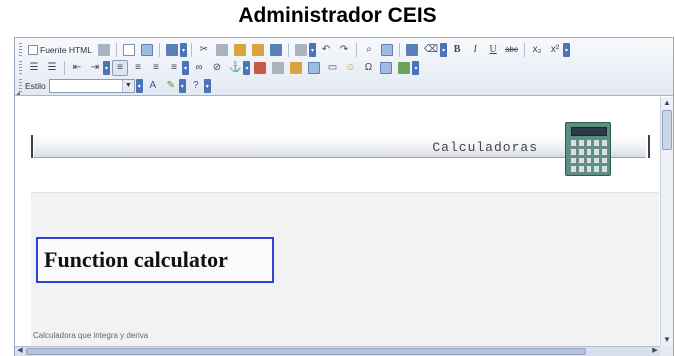 This screenshot has width=675, height=356. I want to click on copy-button, so click(222, 50).